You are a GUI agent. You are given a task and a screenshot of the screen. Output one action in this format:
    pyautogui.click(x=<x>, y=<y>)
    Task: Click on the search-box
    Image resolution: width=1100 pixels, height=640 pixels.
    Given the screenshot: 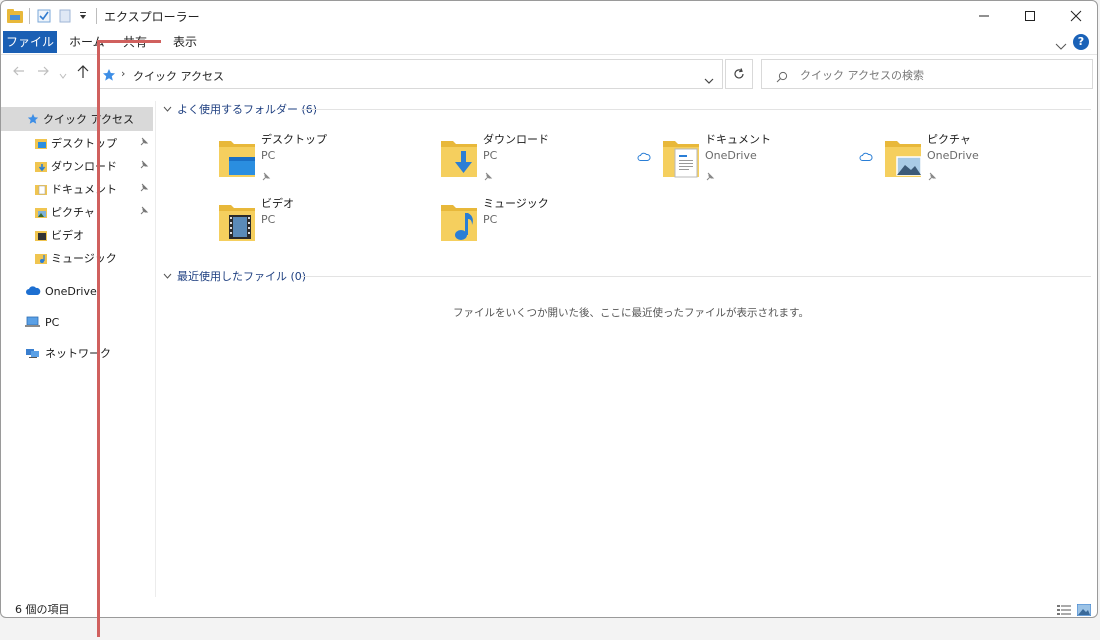 What is the action you would take?
    pyautogui.click(x=927, y=74)
    